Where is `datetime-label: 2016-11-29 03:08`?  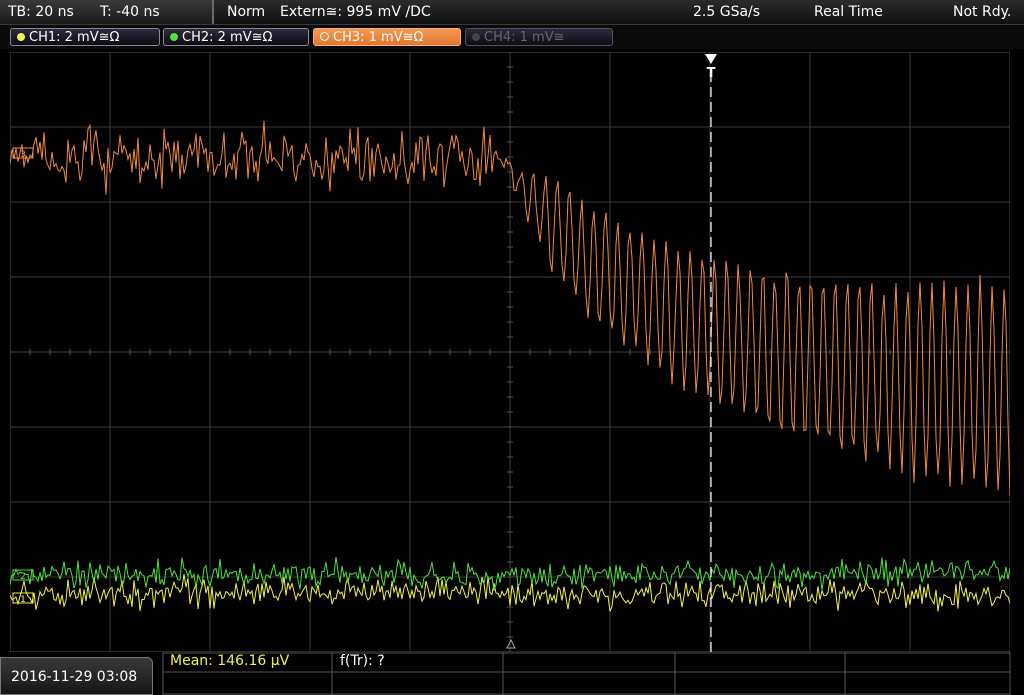 datetime-label: 2016-11-29 03:08 is located at coordinates (74, 677).